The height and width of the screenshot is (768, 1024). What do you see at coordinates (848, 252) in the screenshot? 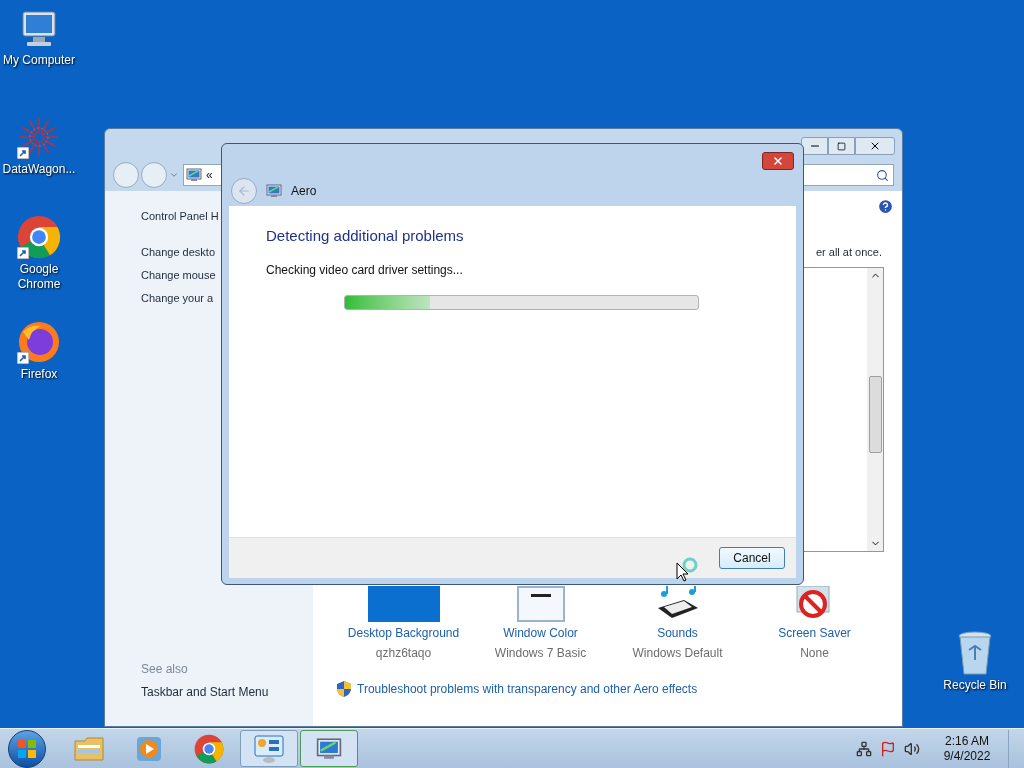
I see `description-text: er all at once.` at bounding box center [848, 252].